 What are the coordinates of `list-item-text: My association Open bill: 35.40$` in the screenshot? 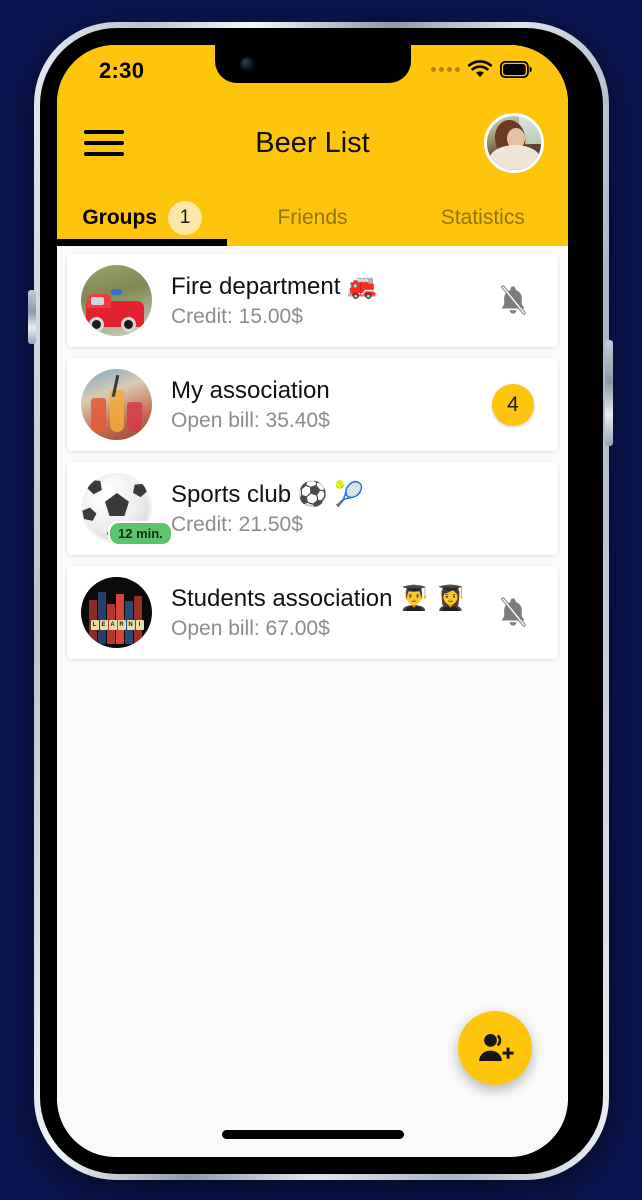 It's located at (328, 404).